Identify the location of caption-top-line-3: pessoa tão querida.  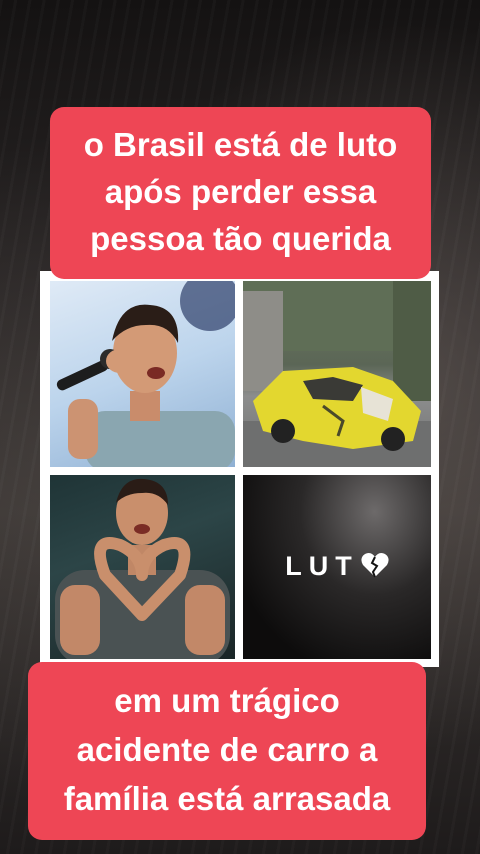
(240, 238).